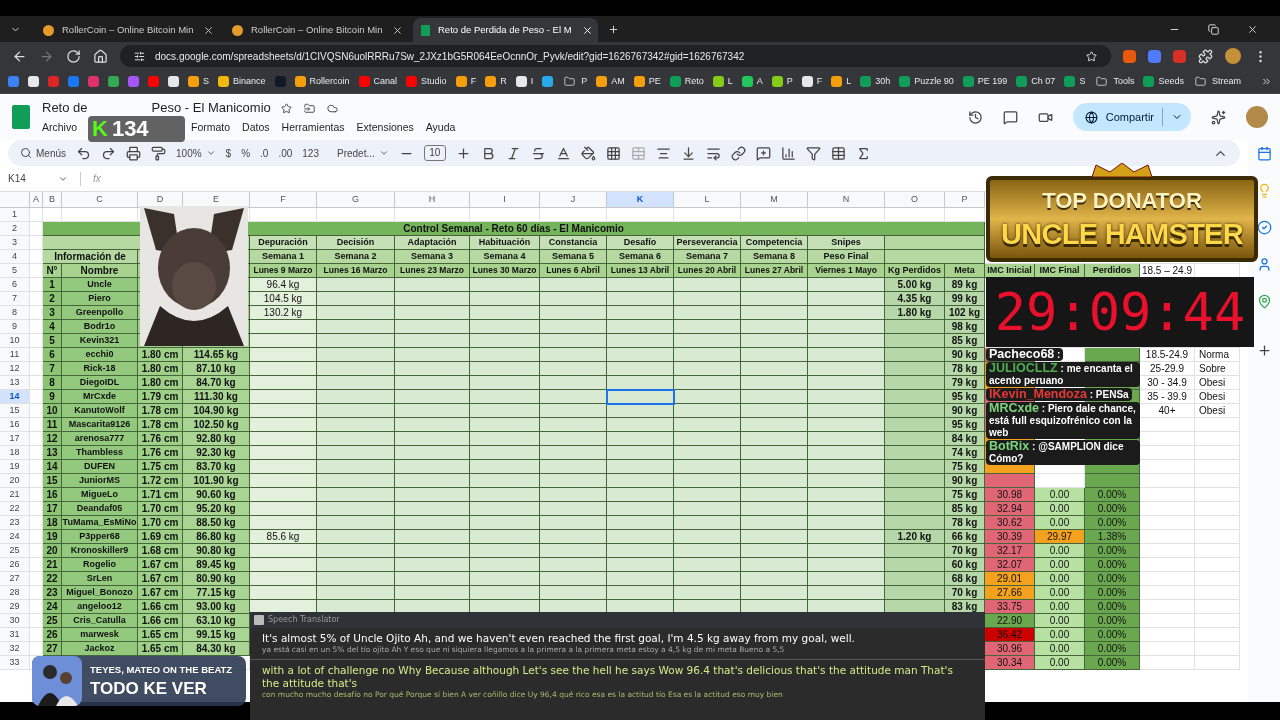  What do you see at coordinates (15, 453) in the screenshot?
I see `row-number: 18` at bounding box center [15, 453].